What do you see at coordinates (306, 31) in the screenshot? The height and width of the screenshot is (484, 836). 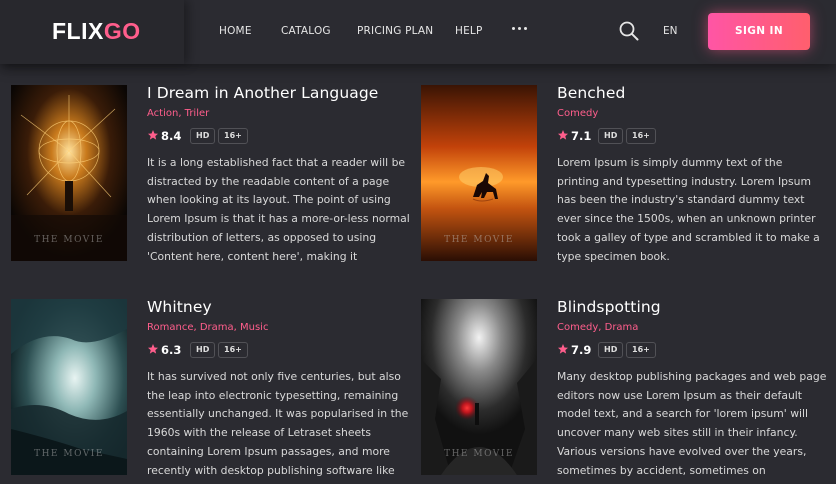 I see `nav-catalog: CATALOG` at bounding box center [306, 31].